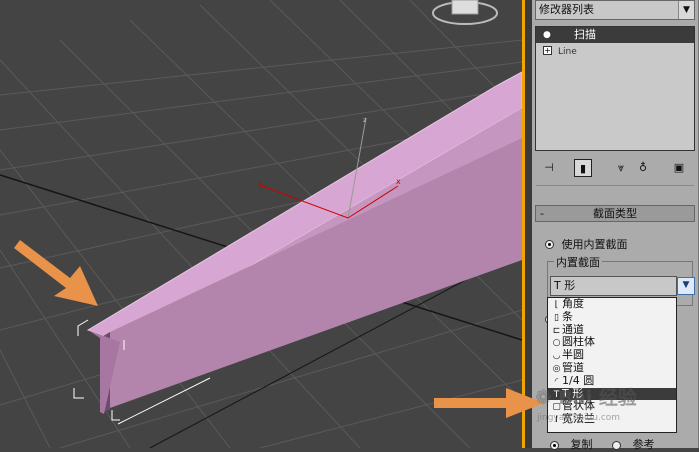 This screenshot has width=699, height=452. I want to click on section-type-select: T 形 ▼, so click(622, 286).